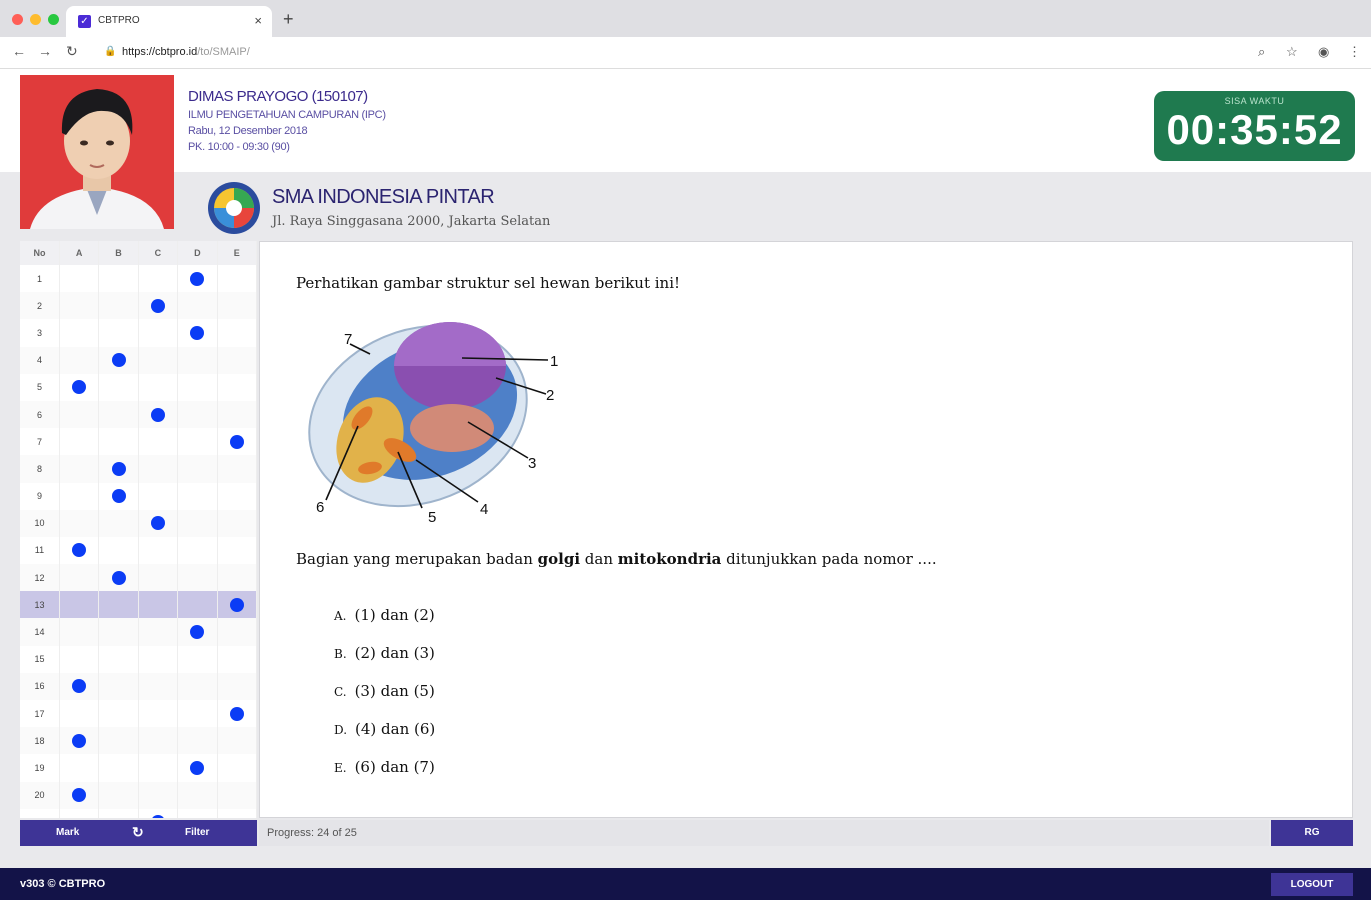 This screenshot has width=1371, height=900. What do you see at coordinates (1292, 52) in the screenshot?
I see `bookmark-star-icon: ☆` at bounding box center [1292, 52].